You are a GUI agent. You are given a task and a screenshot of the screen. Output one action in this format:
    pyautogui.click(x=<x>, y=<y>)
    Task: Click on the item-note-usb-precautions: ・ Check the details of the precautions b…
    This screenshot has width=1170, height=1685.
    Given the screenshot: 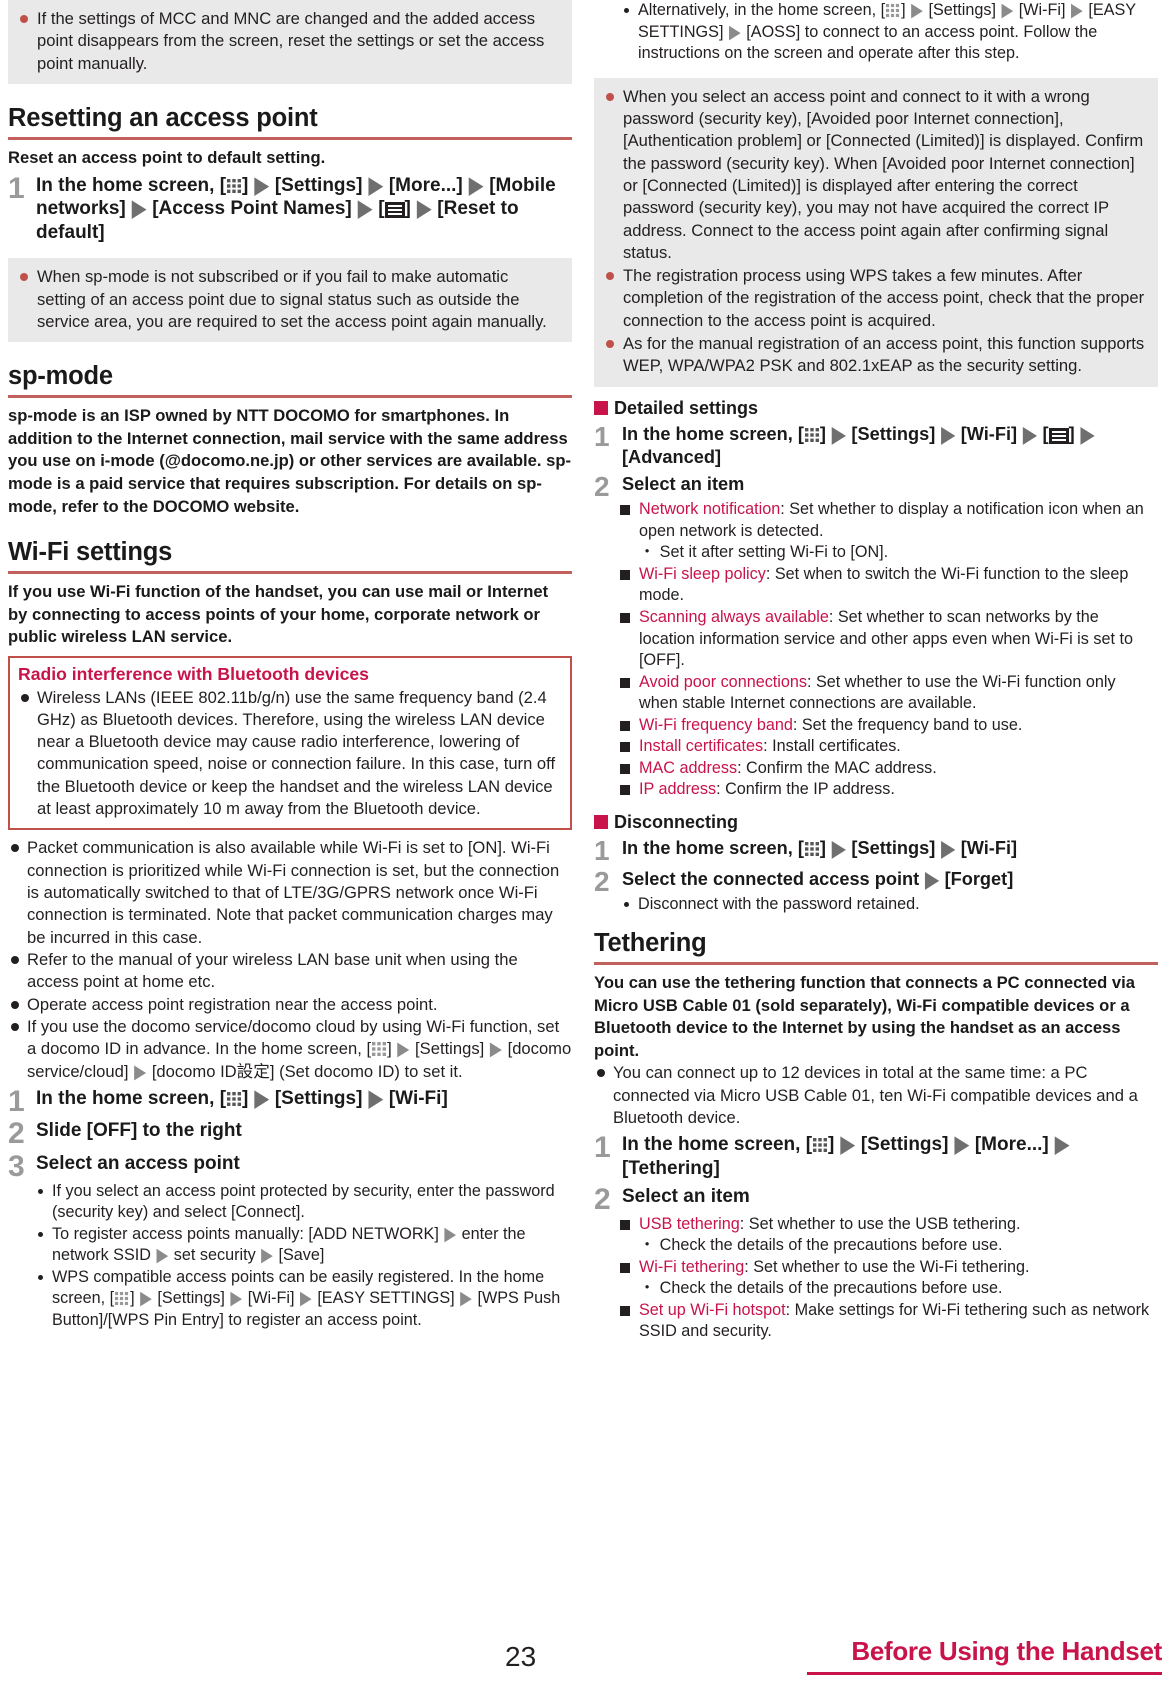 What is the action you would take?
    pyautogui.click(x=821, y=1245)
    